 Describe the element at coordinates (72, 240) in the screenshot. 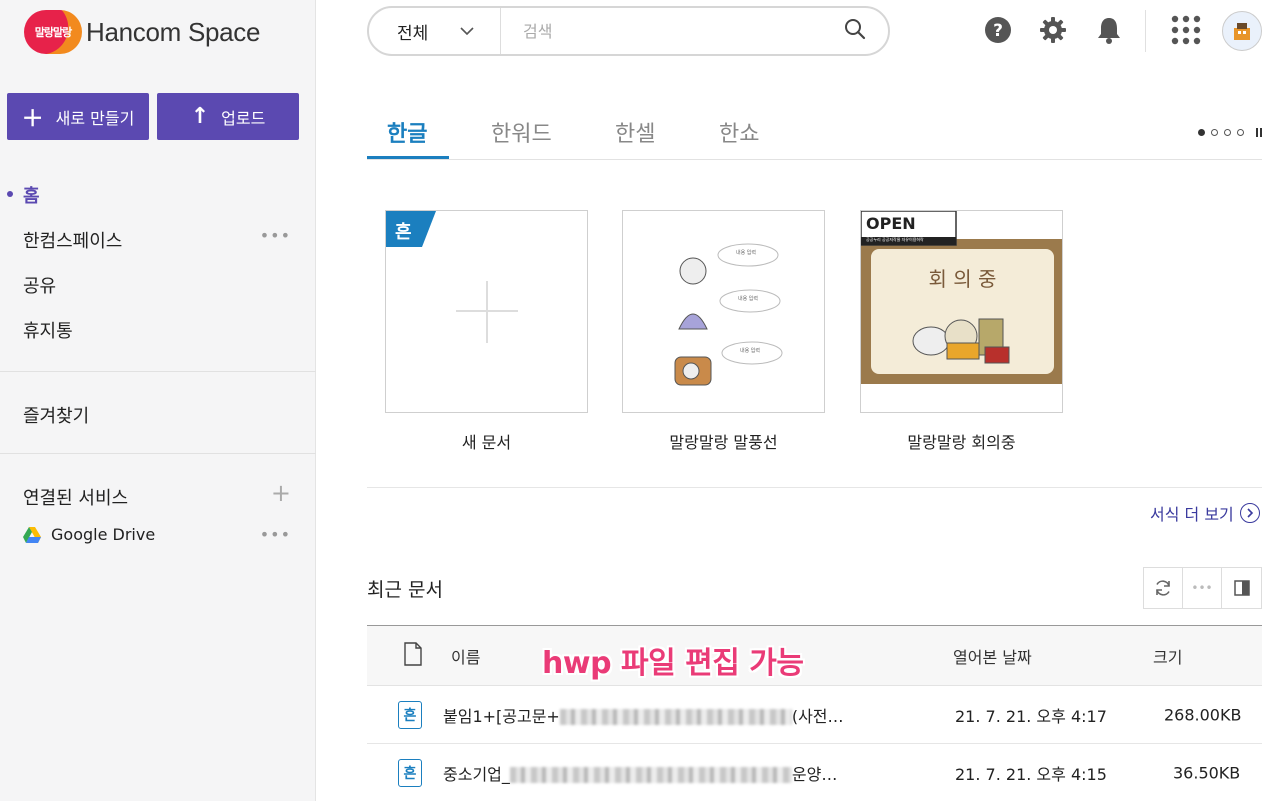

I see `sidebar-item-hancomspace: 한컴스페이스` at that location.